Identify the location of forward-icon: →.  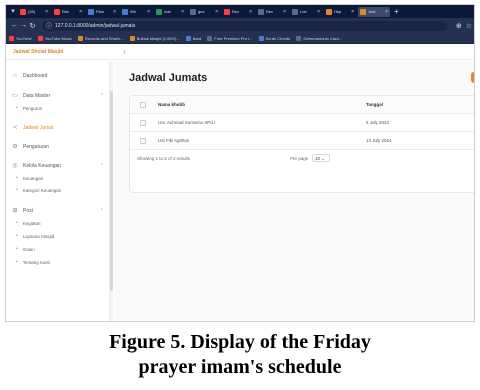
(23, 25).